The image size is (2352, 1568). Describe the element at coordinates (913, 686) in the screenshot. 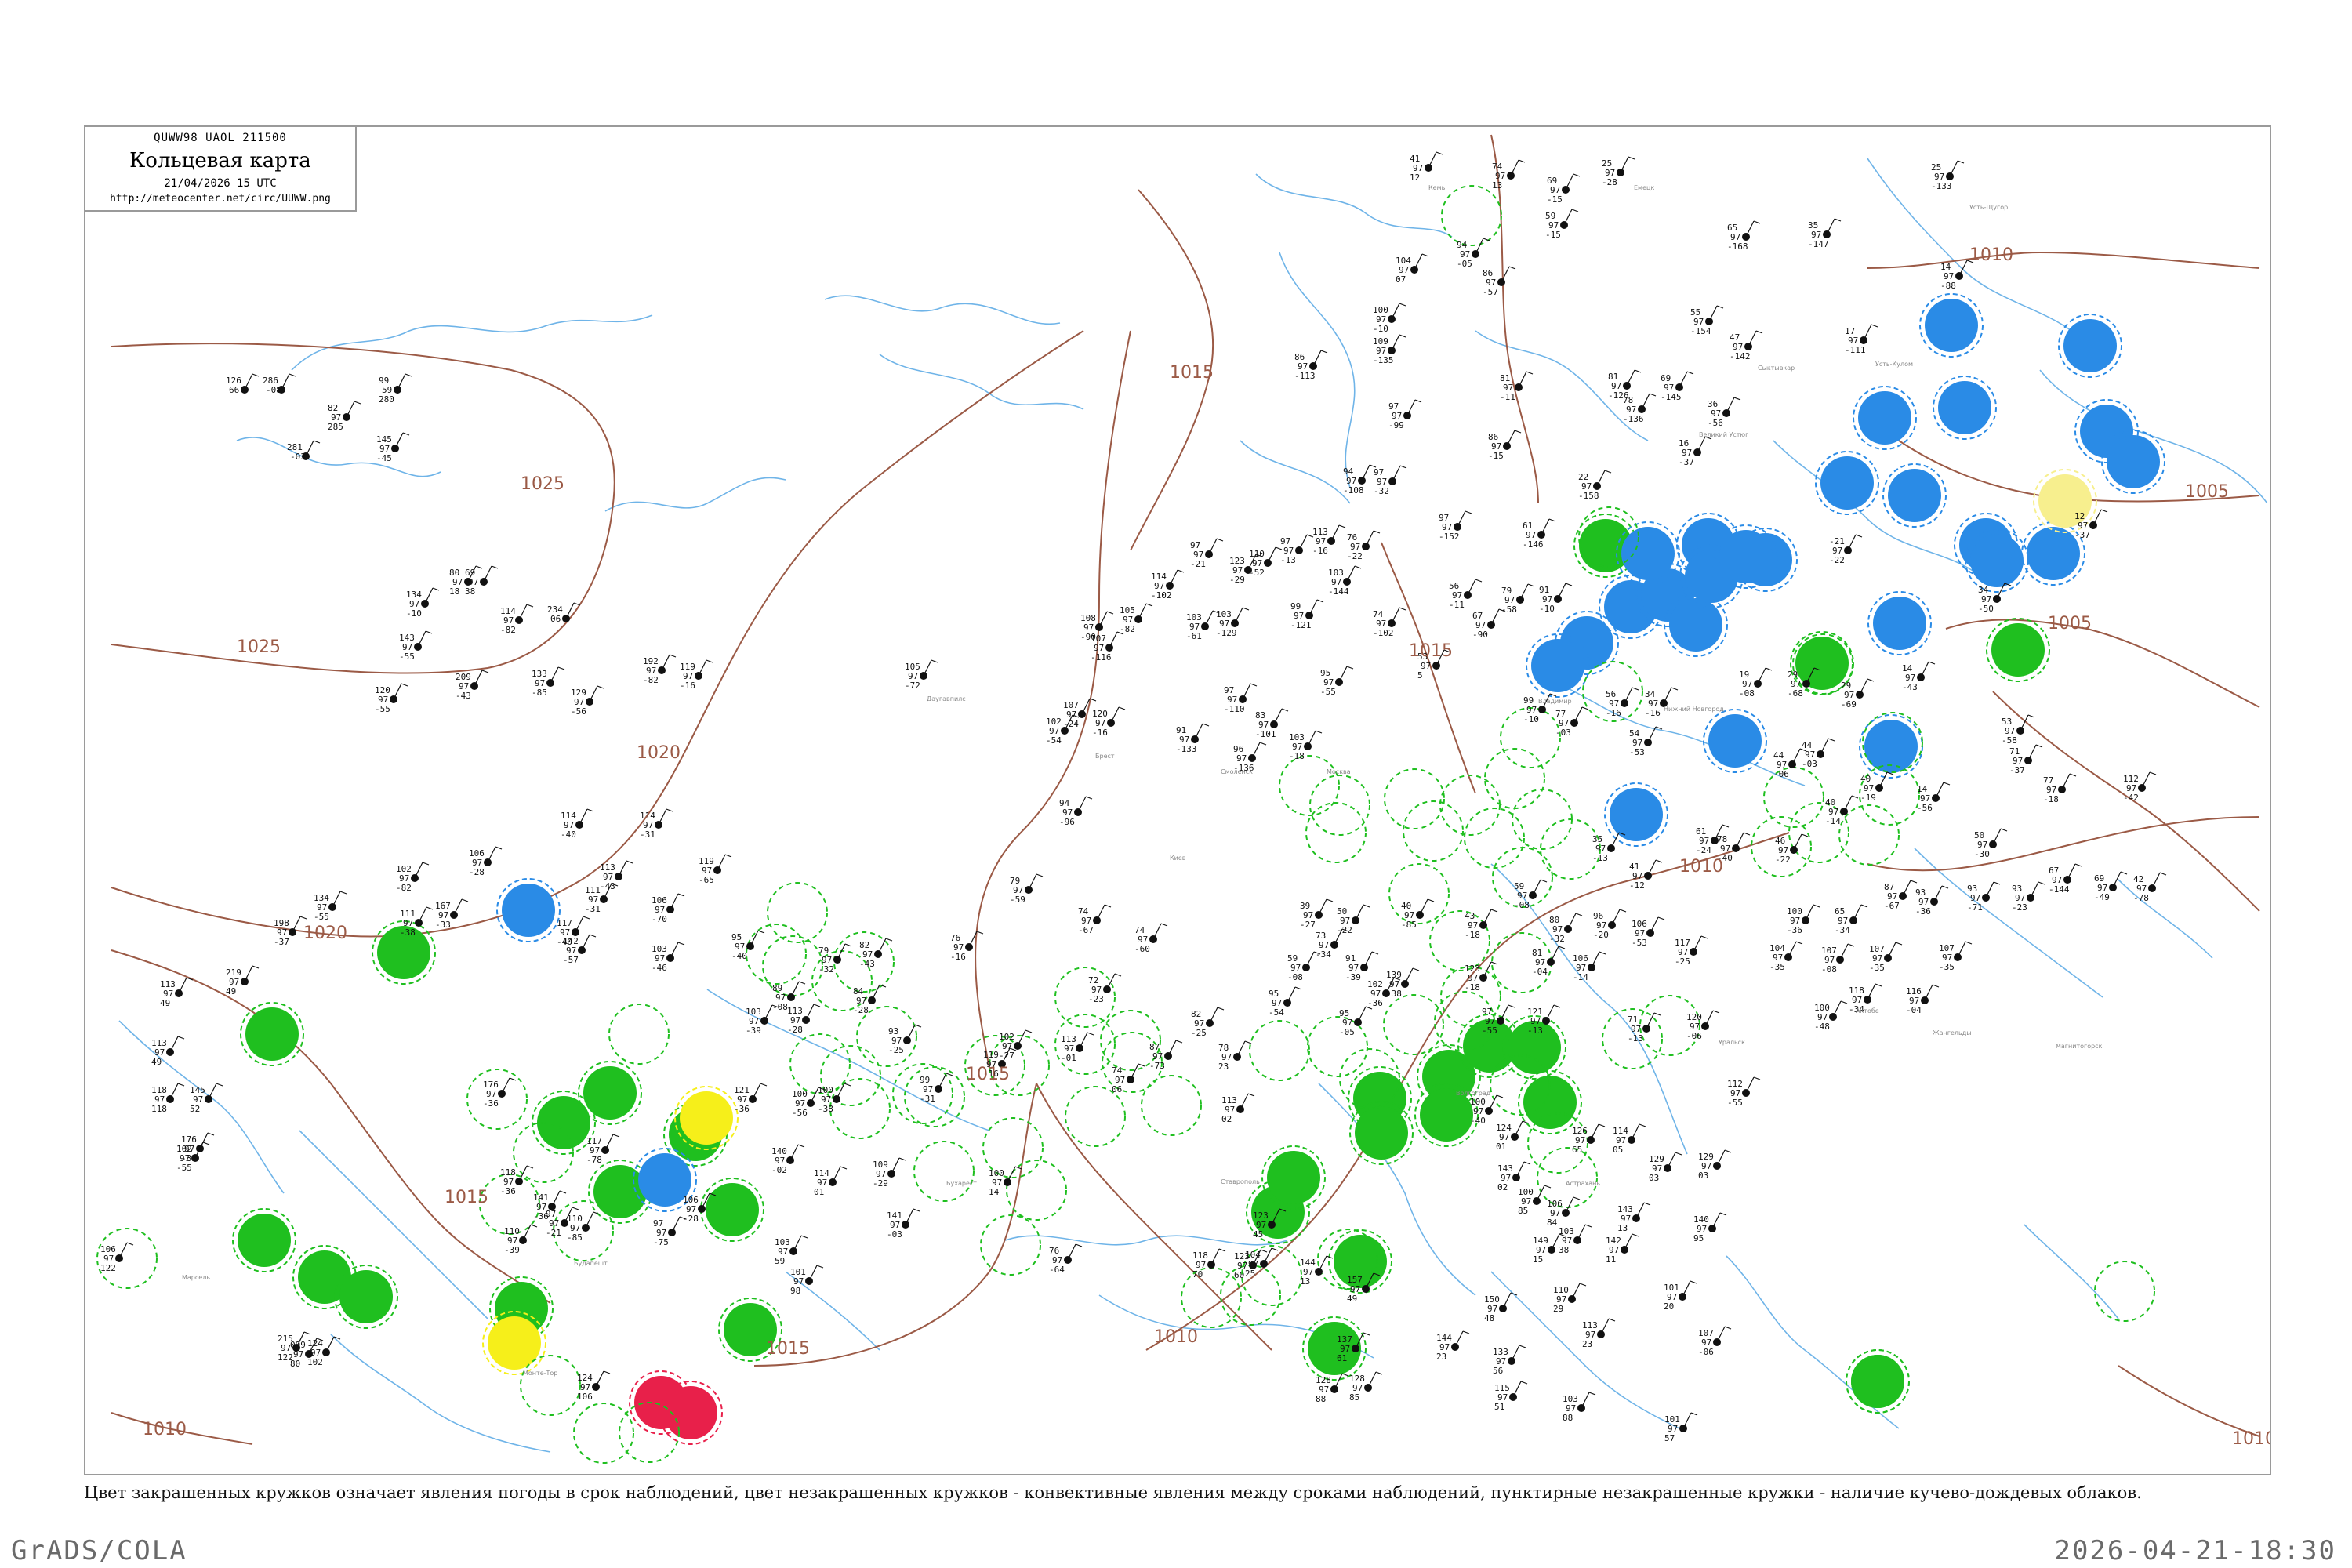

I see `station-dewpoint: -72` at that location.